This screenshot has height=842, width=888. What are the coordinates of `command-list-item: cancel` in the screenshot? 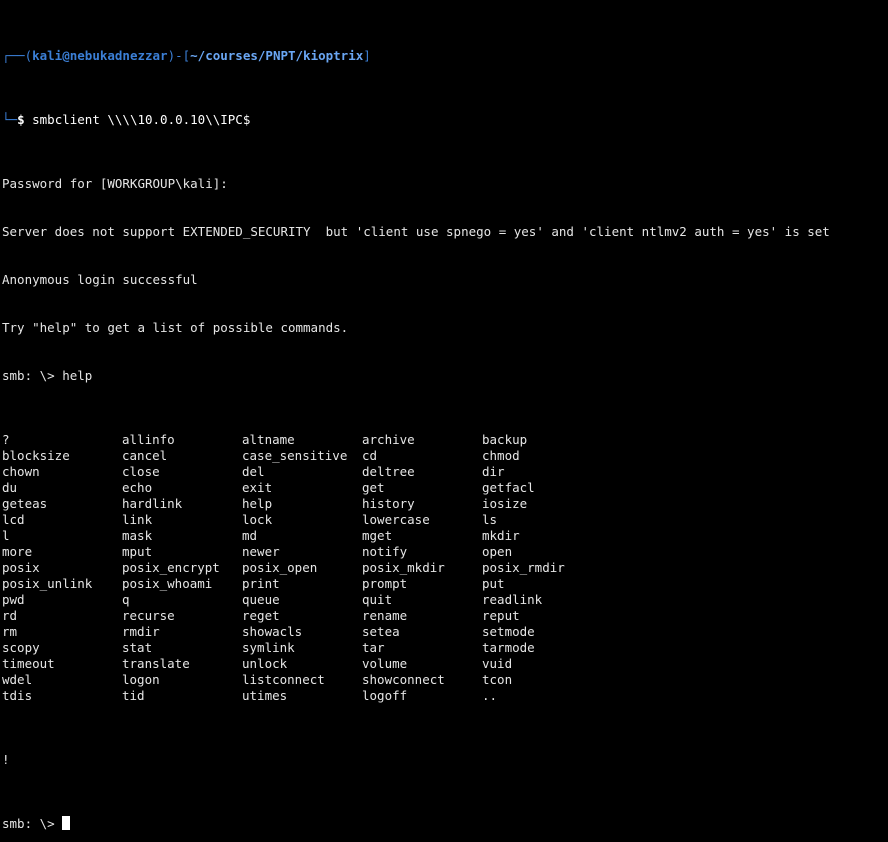 It's located at (145, 455).